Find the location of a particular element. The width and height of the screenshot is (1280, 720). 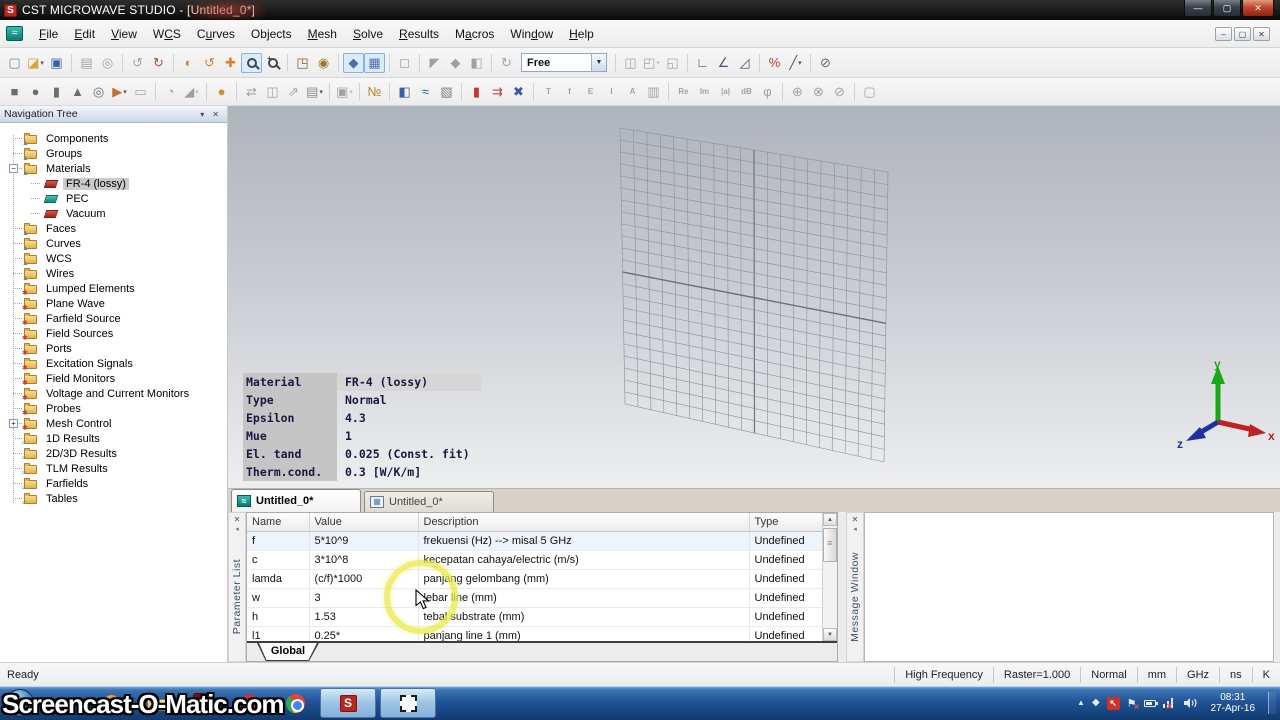

menu-mesh: Mesh is located at coordinates (322, 34).